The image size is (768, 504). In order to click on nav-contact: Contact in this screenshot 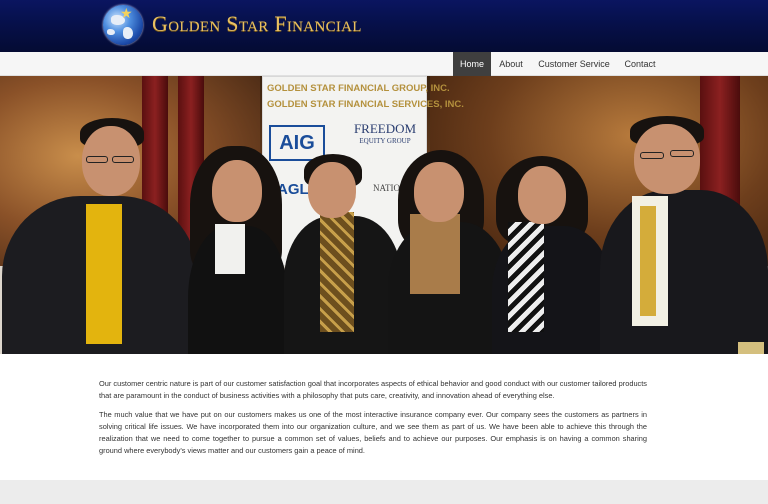, I will do `click(640, 64)`.